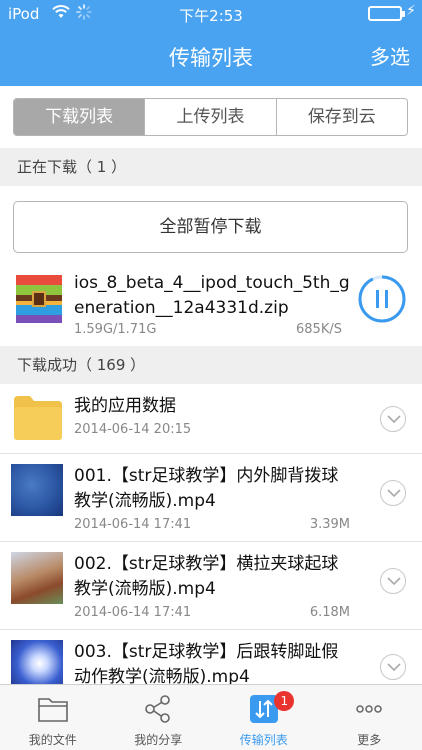 This screenshot has width=422, height=750. Describe the element at coordinates (158, 740) in the screenshot. I see `tab-label: 我的分享` at that location.